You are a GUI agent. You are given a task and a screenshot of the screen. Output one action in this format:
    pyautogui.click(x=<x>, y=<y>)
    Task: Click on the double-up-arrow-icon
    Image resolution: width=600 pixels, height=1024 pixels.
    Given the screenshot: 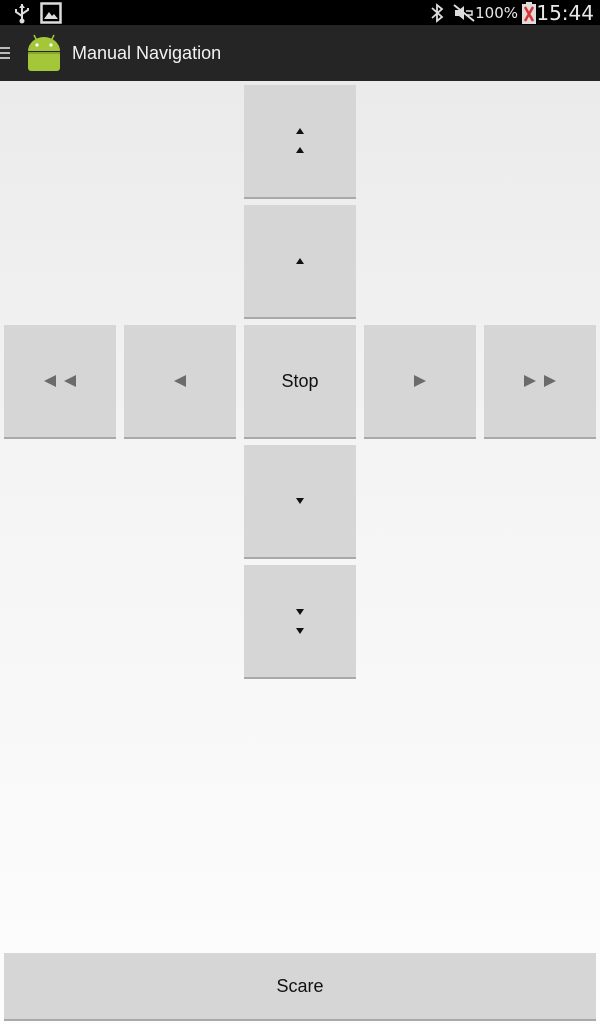 What is the action you would take?
    pyautogui.click(x=300, y=140)
    